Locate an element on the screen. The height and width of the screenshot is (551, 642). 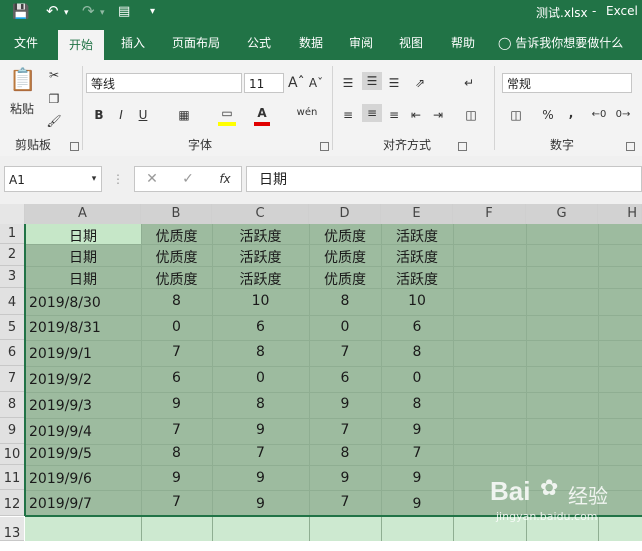
undo-icon: ↶ is located at coordinates (52, 11).